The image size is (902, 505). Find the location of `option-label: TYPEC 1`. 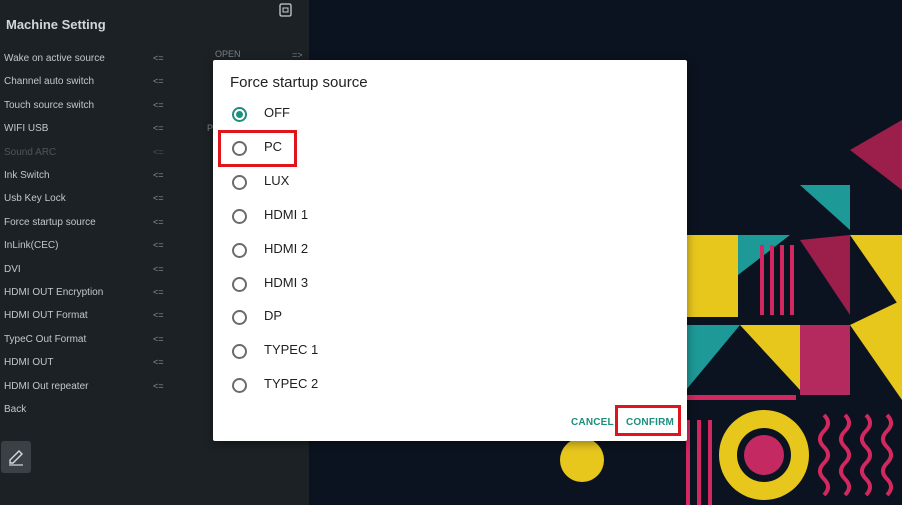

option-label: TYPEC 1 is located at coordinates (291, 350).